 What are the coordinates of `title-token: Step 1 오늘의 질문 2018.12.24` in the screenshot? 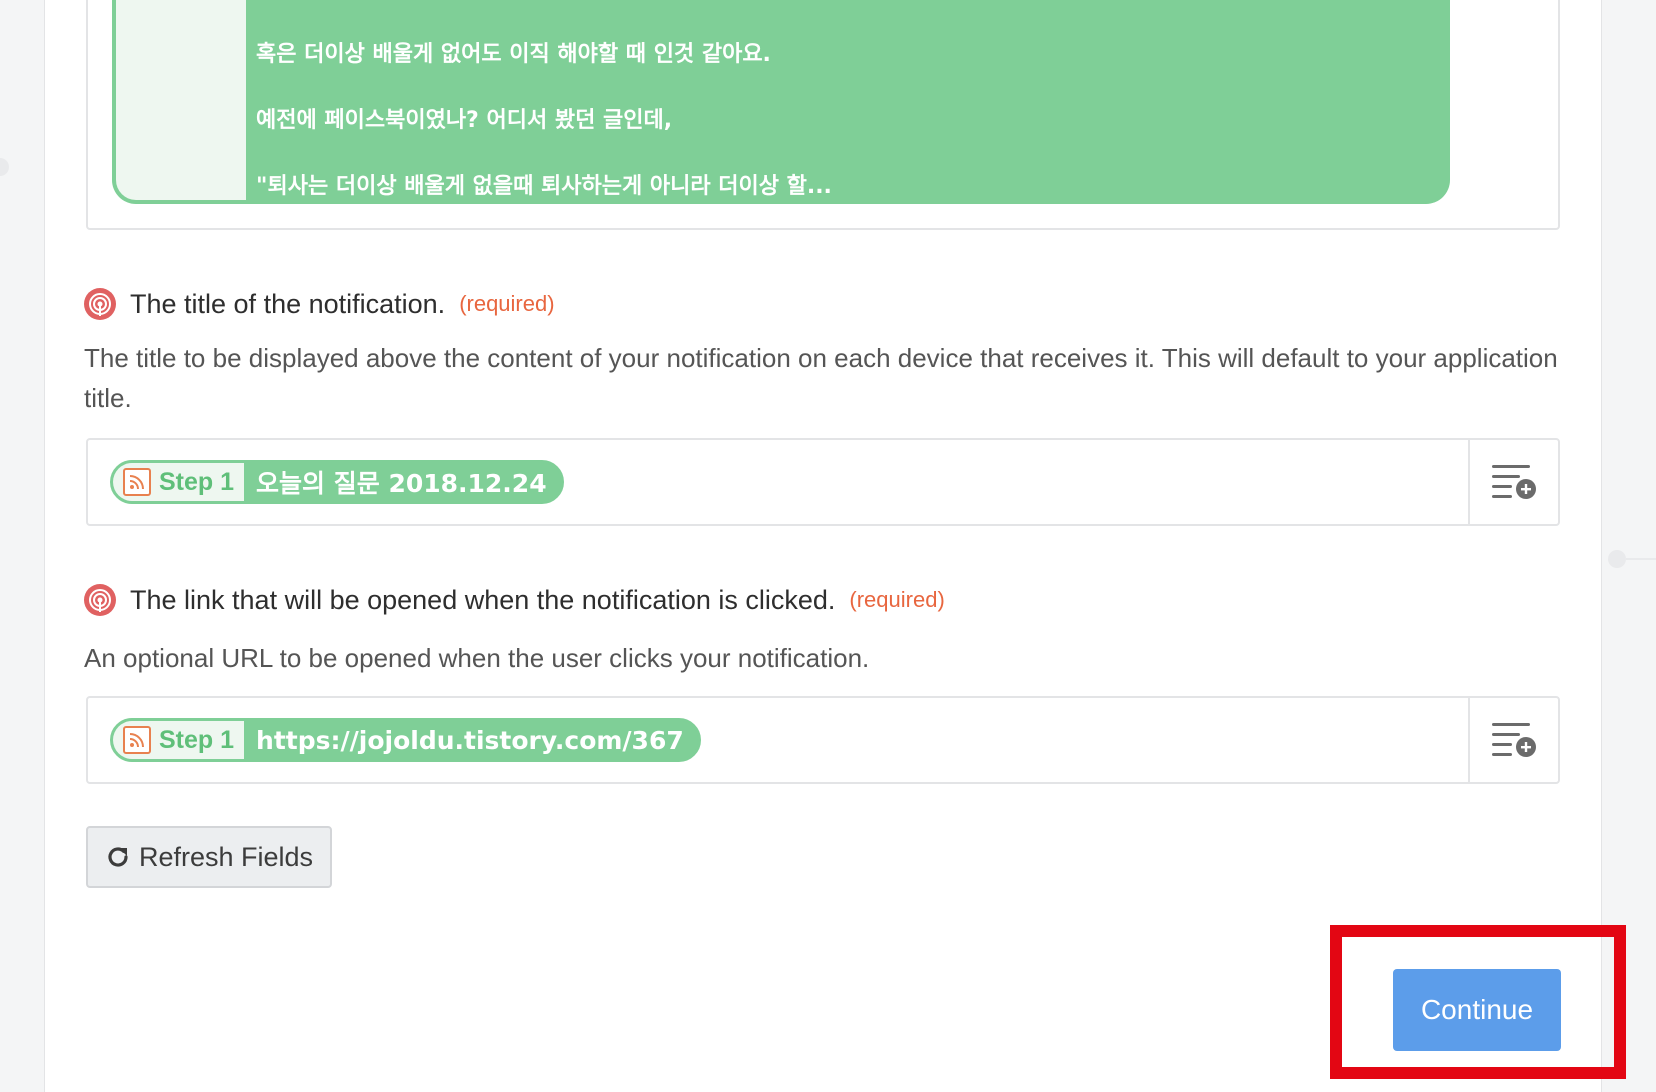 It's located at (337, 482).